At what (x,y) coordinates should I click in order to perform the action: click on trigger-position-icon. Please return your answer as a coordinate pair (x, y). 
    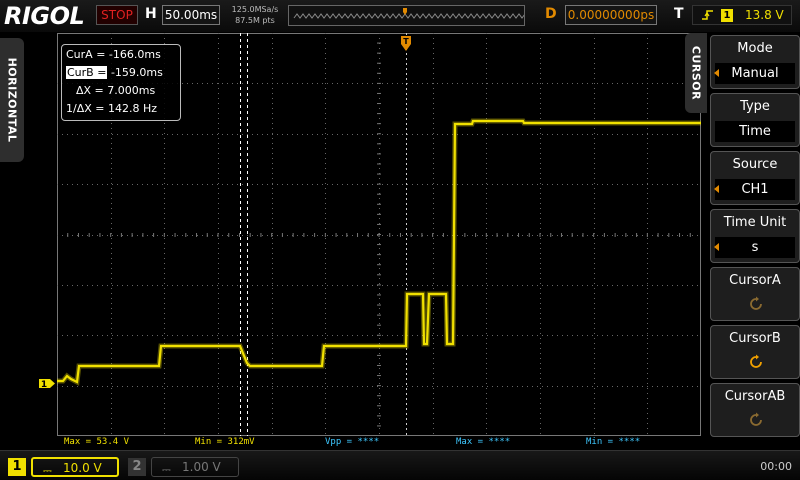
    Looking at the image, I should click on (405, 11).